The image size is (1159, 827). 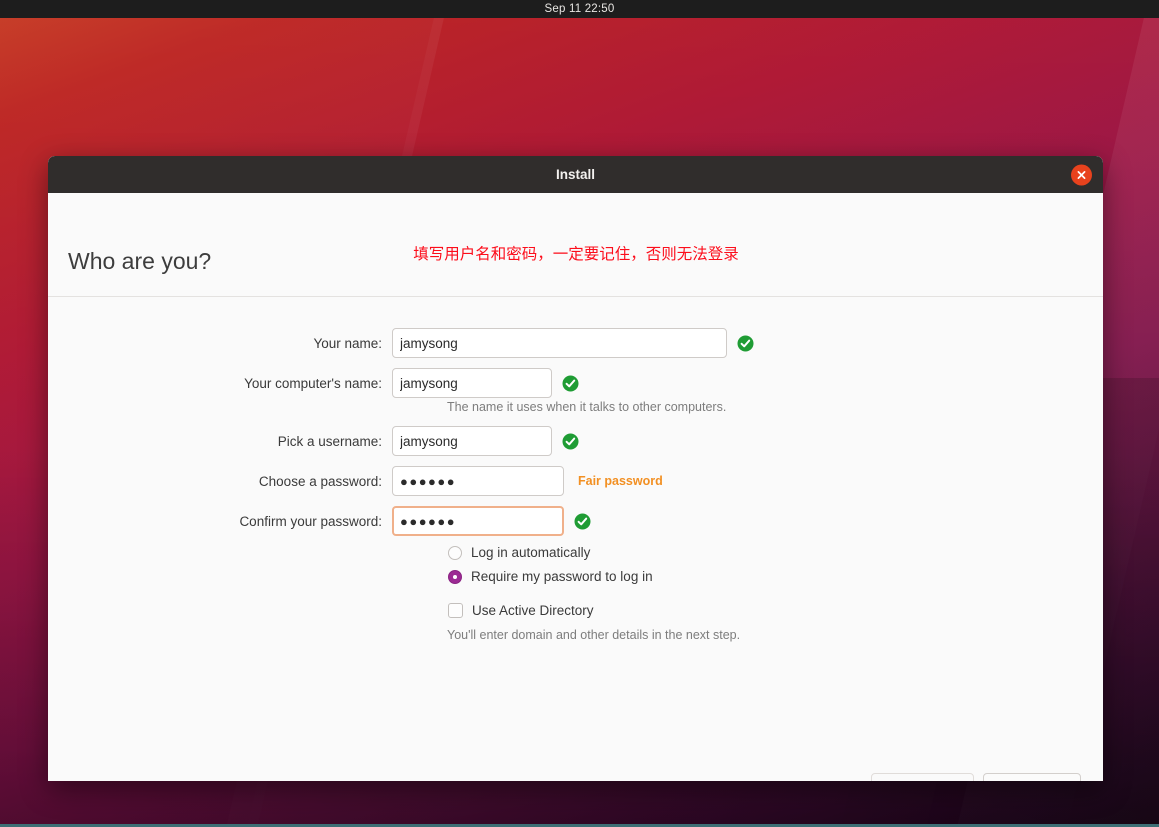 What do you see at coordinates (140, 261) in the screenshot?
I see `page-title: Who are you?` at bounding box center [140, 261].